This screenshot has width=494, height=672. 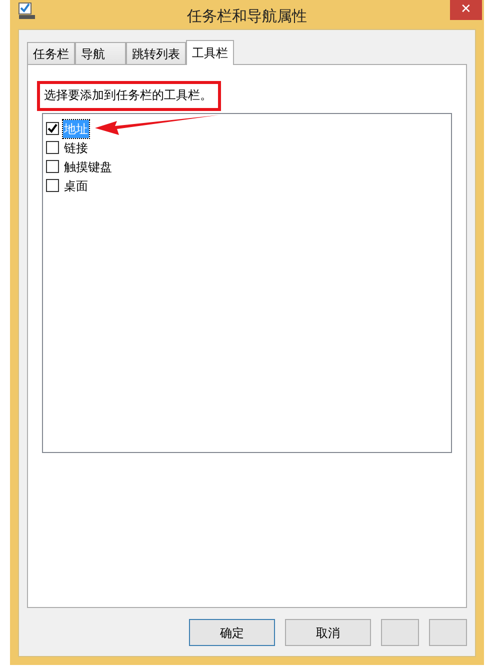 What do you see at coordinates (156, 53) in the screenshot?
I see `tab: 跳转列表` at bounding box center [156, 53].